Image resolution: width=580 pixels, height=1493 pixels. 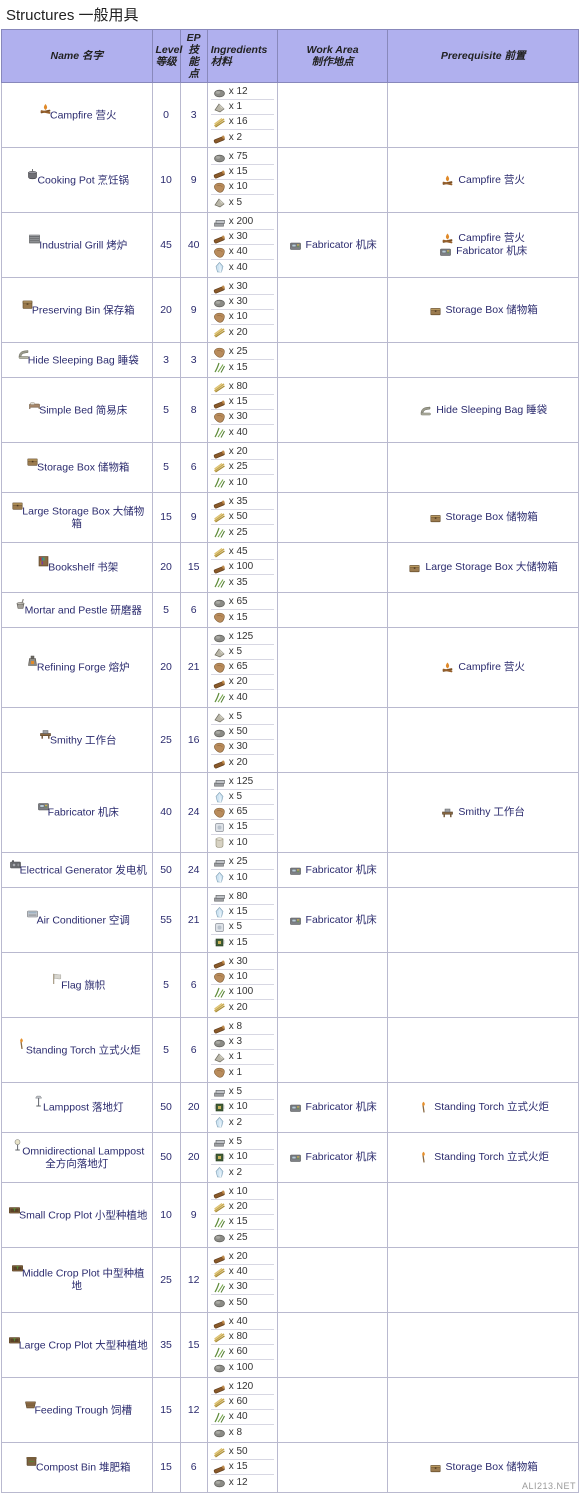 I want to click on ep-cell: 9, so click(x=193, y=180).